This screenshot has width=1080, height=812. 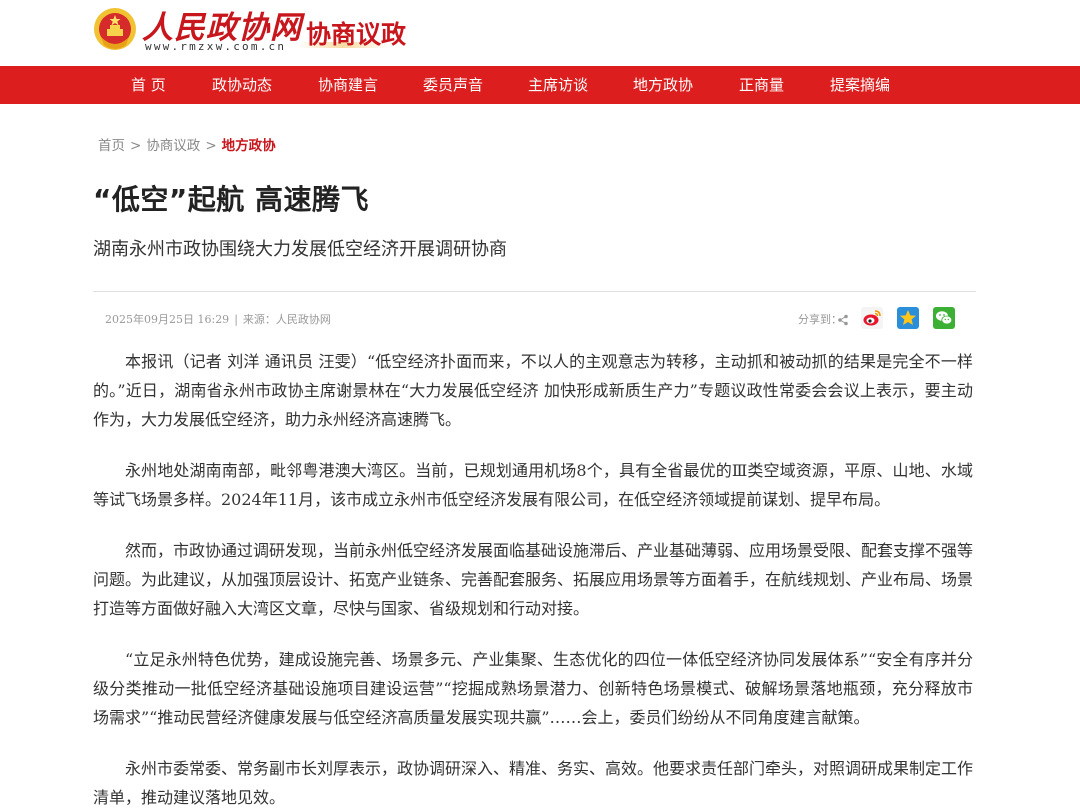 What do you see at coordinates (872, 318) in the screenshot?
I see `weibo-icon` at bounding box center [872, 318].